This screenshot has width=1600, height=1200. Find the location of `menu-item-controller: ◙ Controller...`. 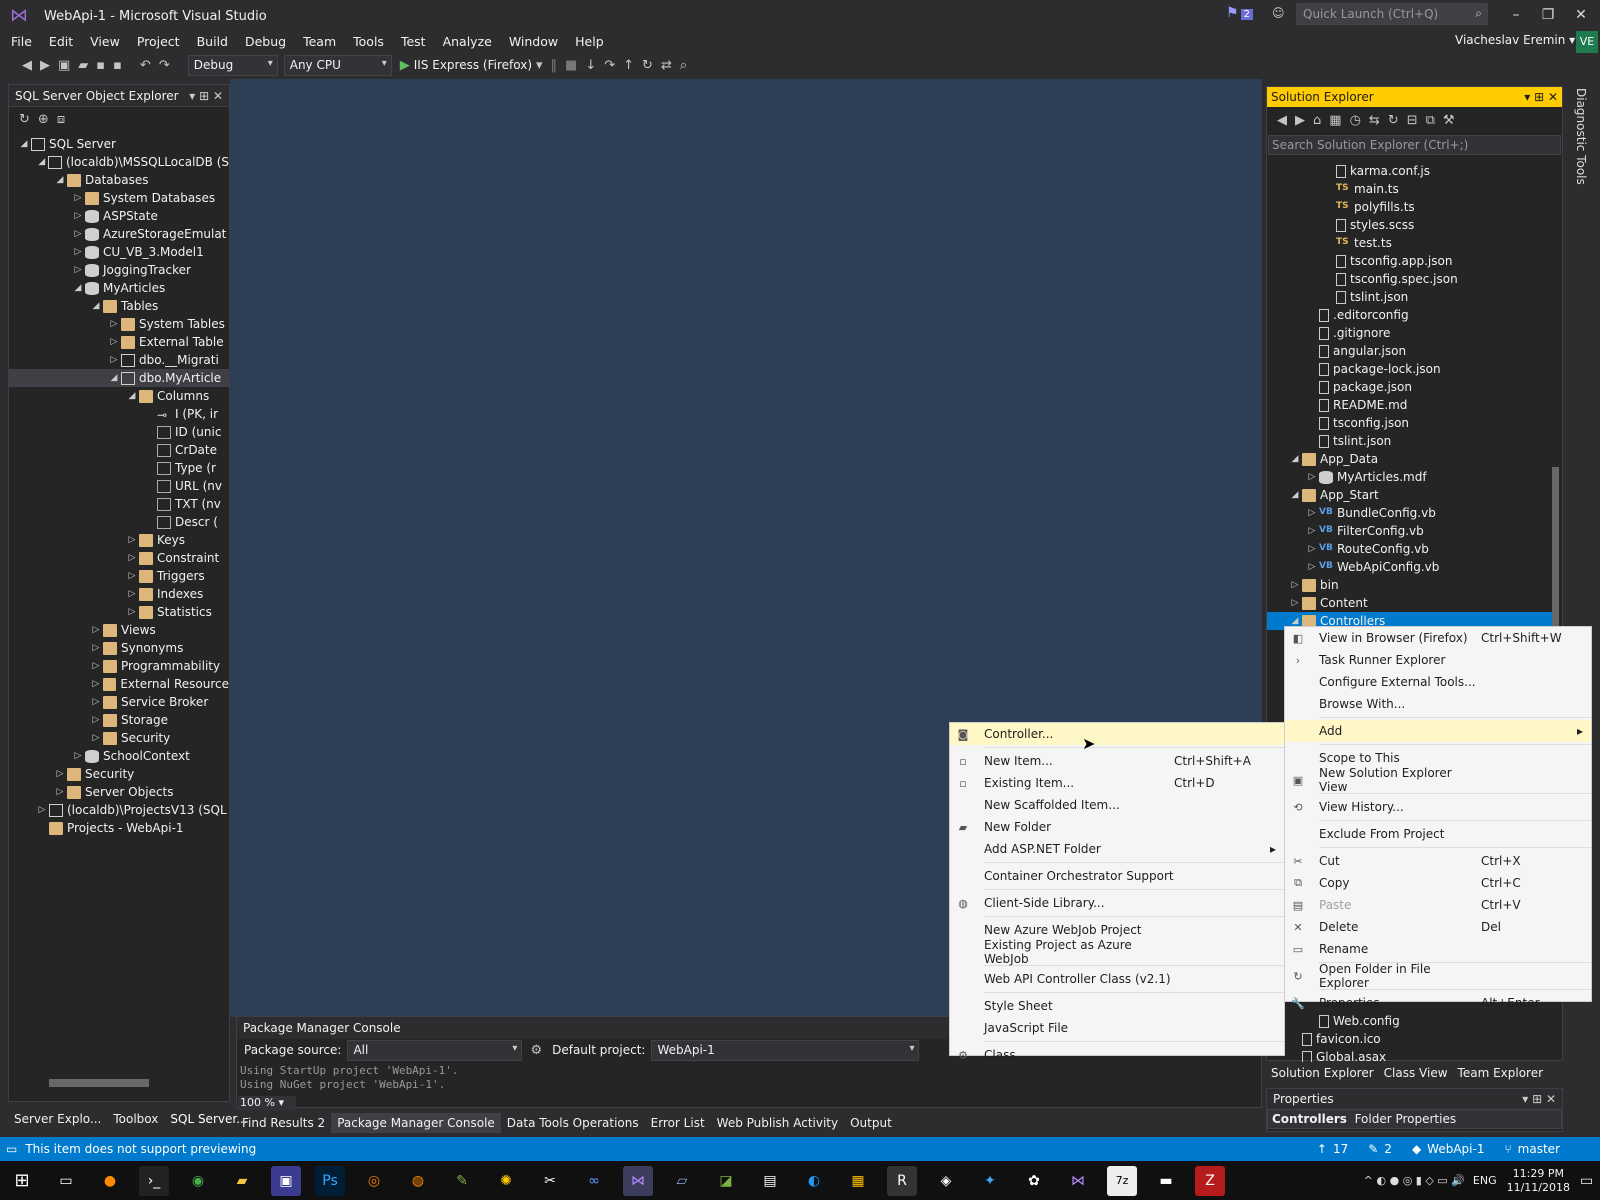

menu-item-controller: ◙ Controller... is located at coordinates (1117, 734).